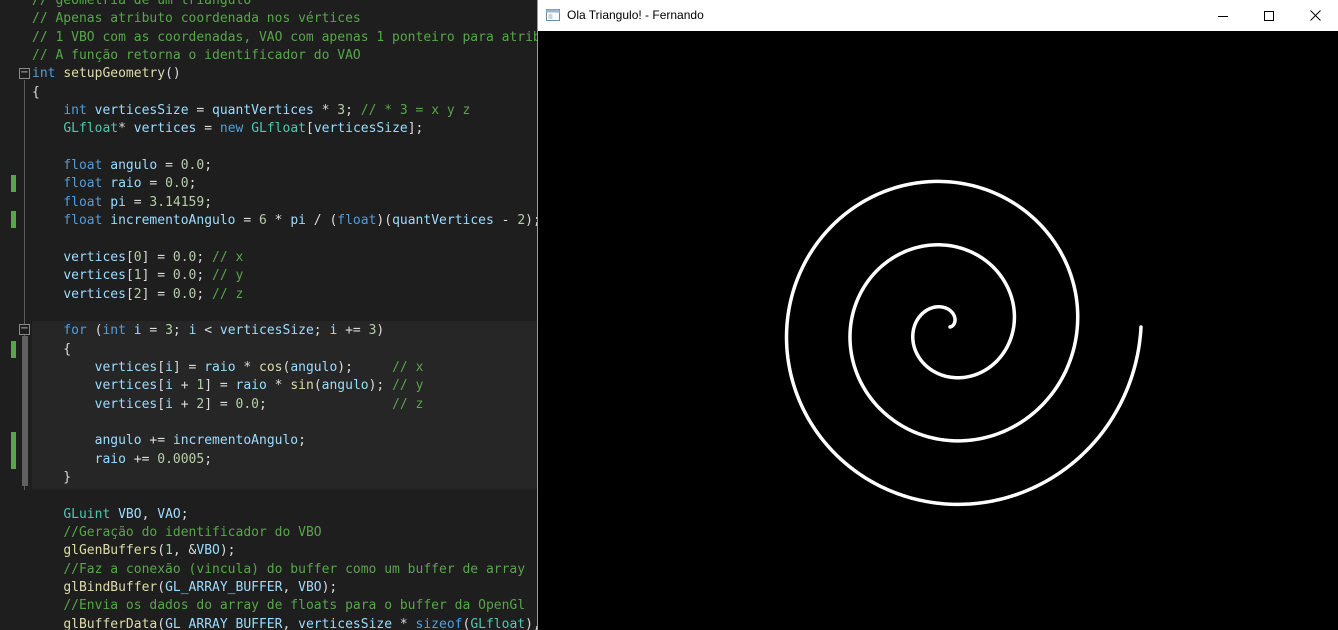 The image size is (1338, 630). What do you see at coordinates (177, 202) in the screenshot?
I see `code-token-number: 3.14159` at bounding box center [177, 202].